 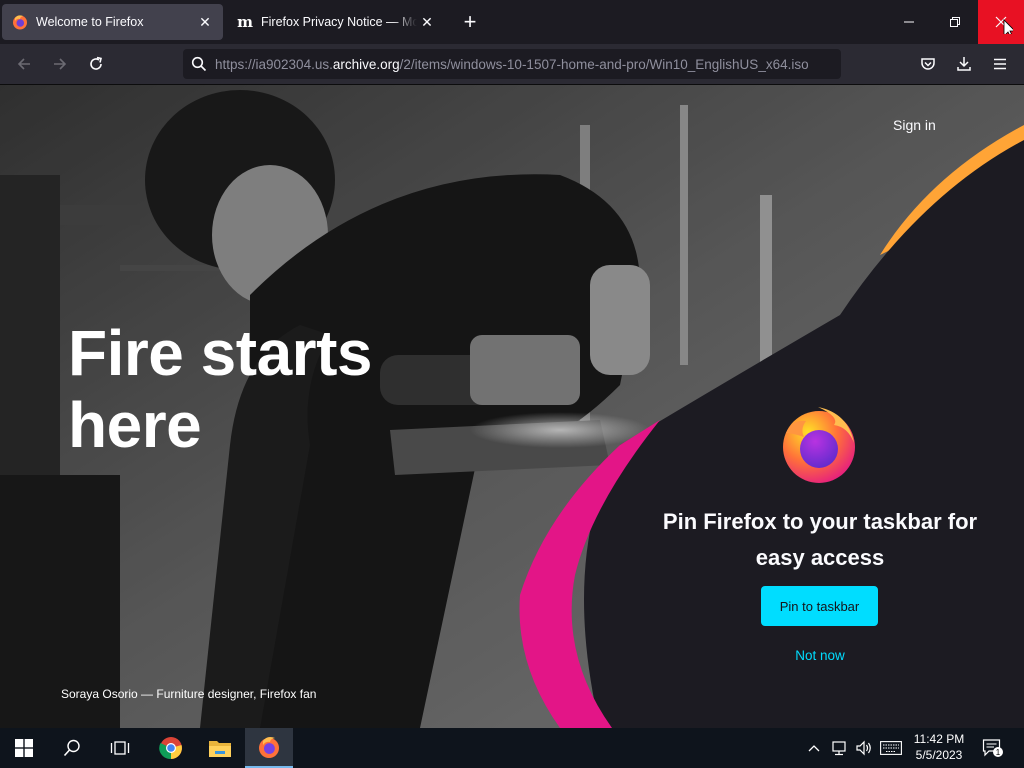 I want to click on restore-button, so click(x=955, y=22).